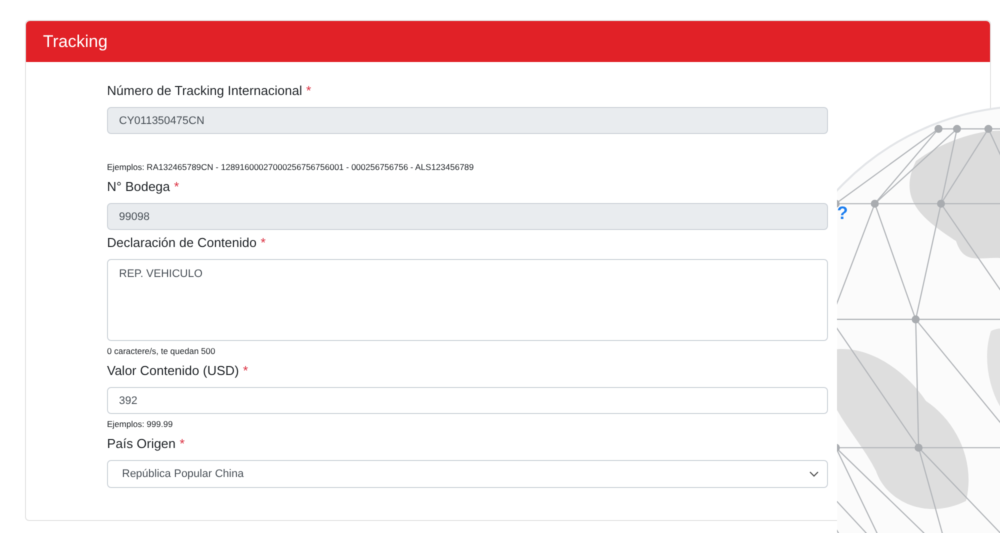  Describe the element at coordinates (182, 243) in the screenshot. I see `field-label: Declaración de Contenido` at that location.